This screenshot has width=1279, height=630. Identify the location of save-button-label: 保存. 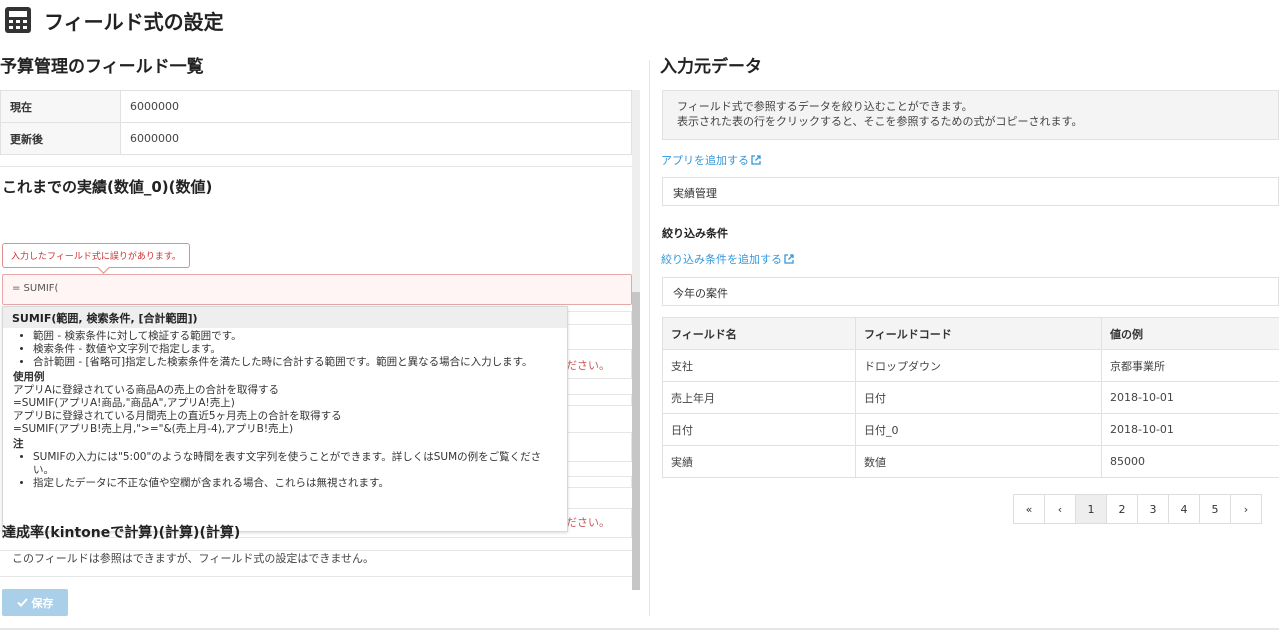
(42, 603).